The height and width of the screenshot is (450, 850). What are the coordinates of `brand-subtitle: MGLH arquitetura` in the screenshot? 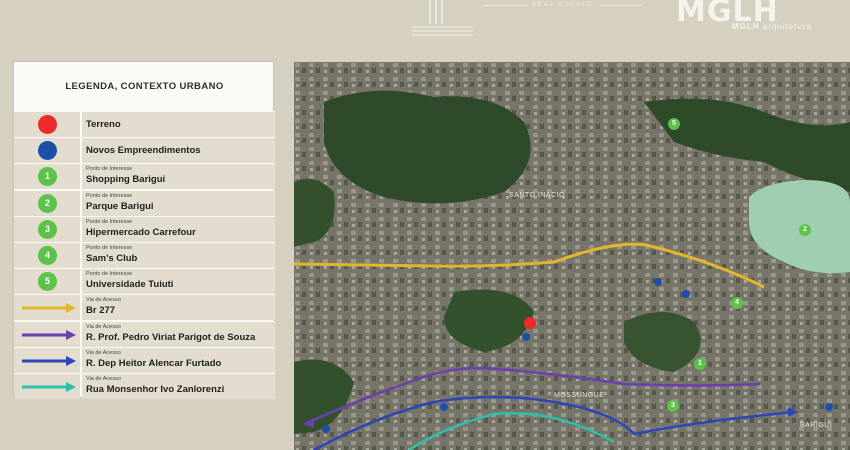 It's located at (772, 26).